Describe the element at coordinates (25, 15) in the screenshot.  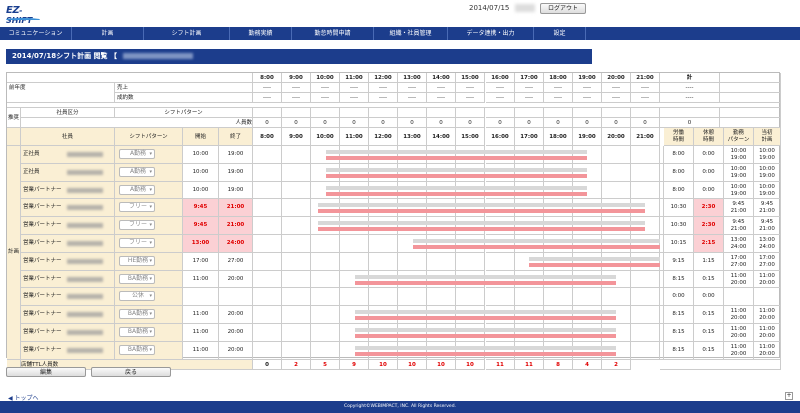
I see `ez-shift-logo: EZ-SHIFT` at that location.